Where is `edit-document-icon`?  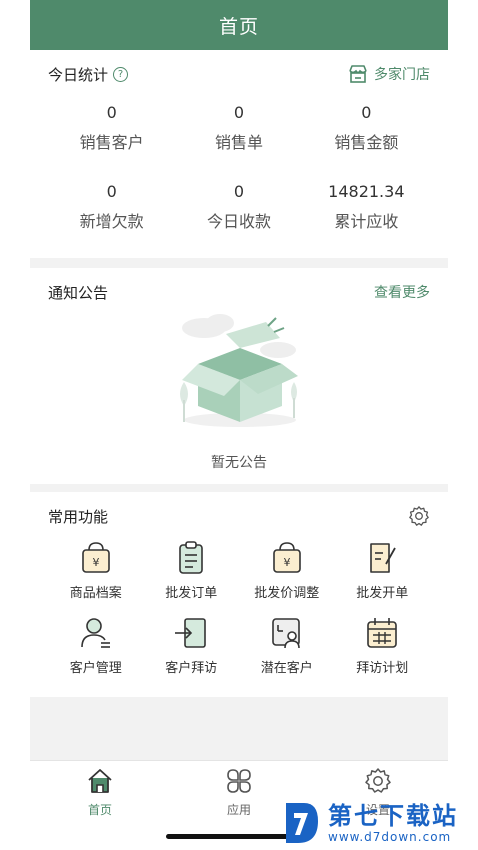
edit-document-icon is located at coordinates (383, 558).